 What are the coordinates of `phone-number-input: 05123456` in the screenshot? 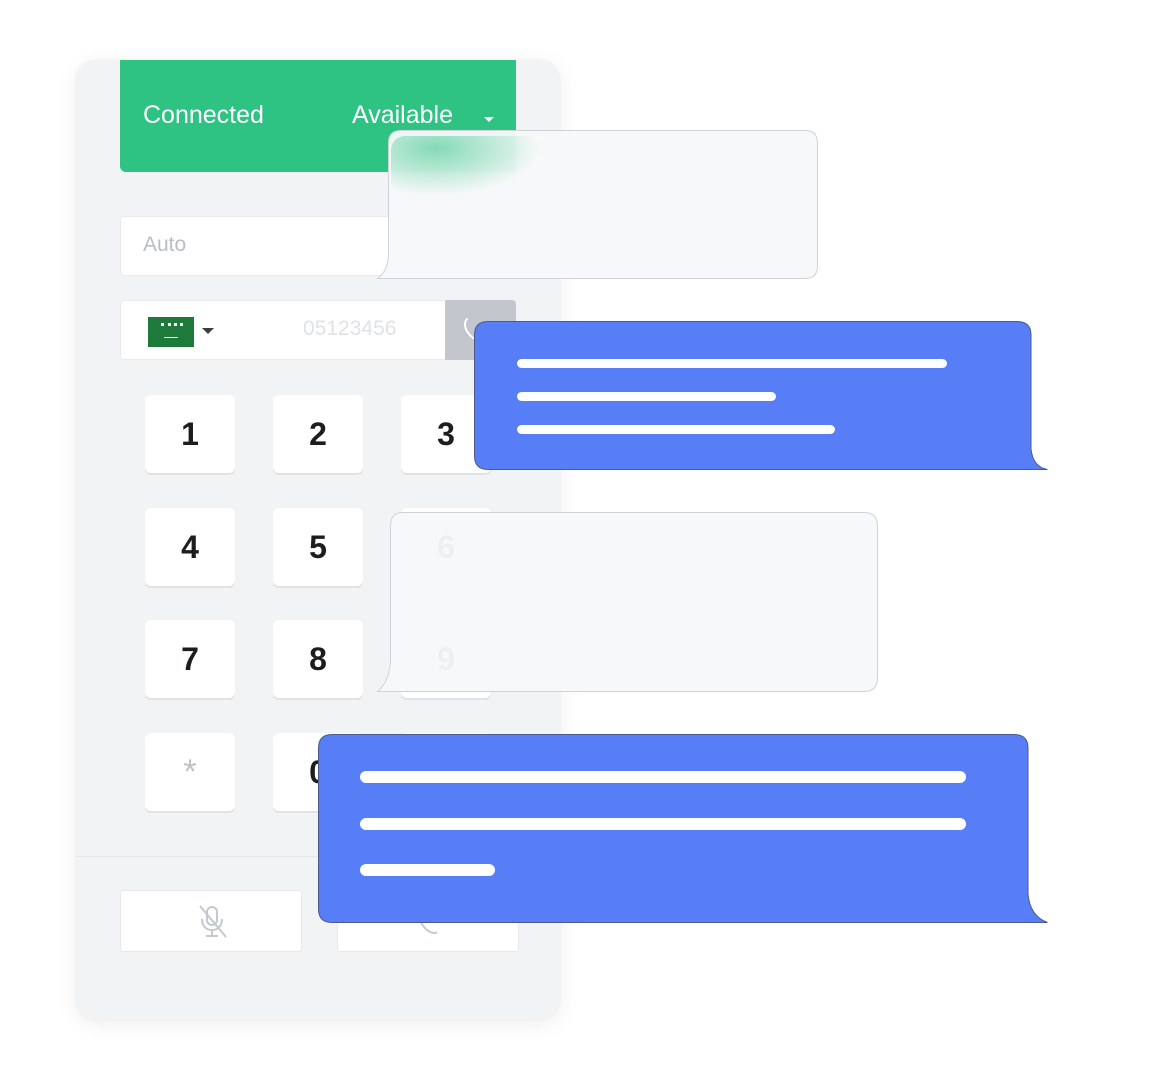 It's located at (349, 329).